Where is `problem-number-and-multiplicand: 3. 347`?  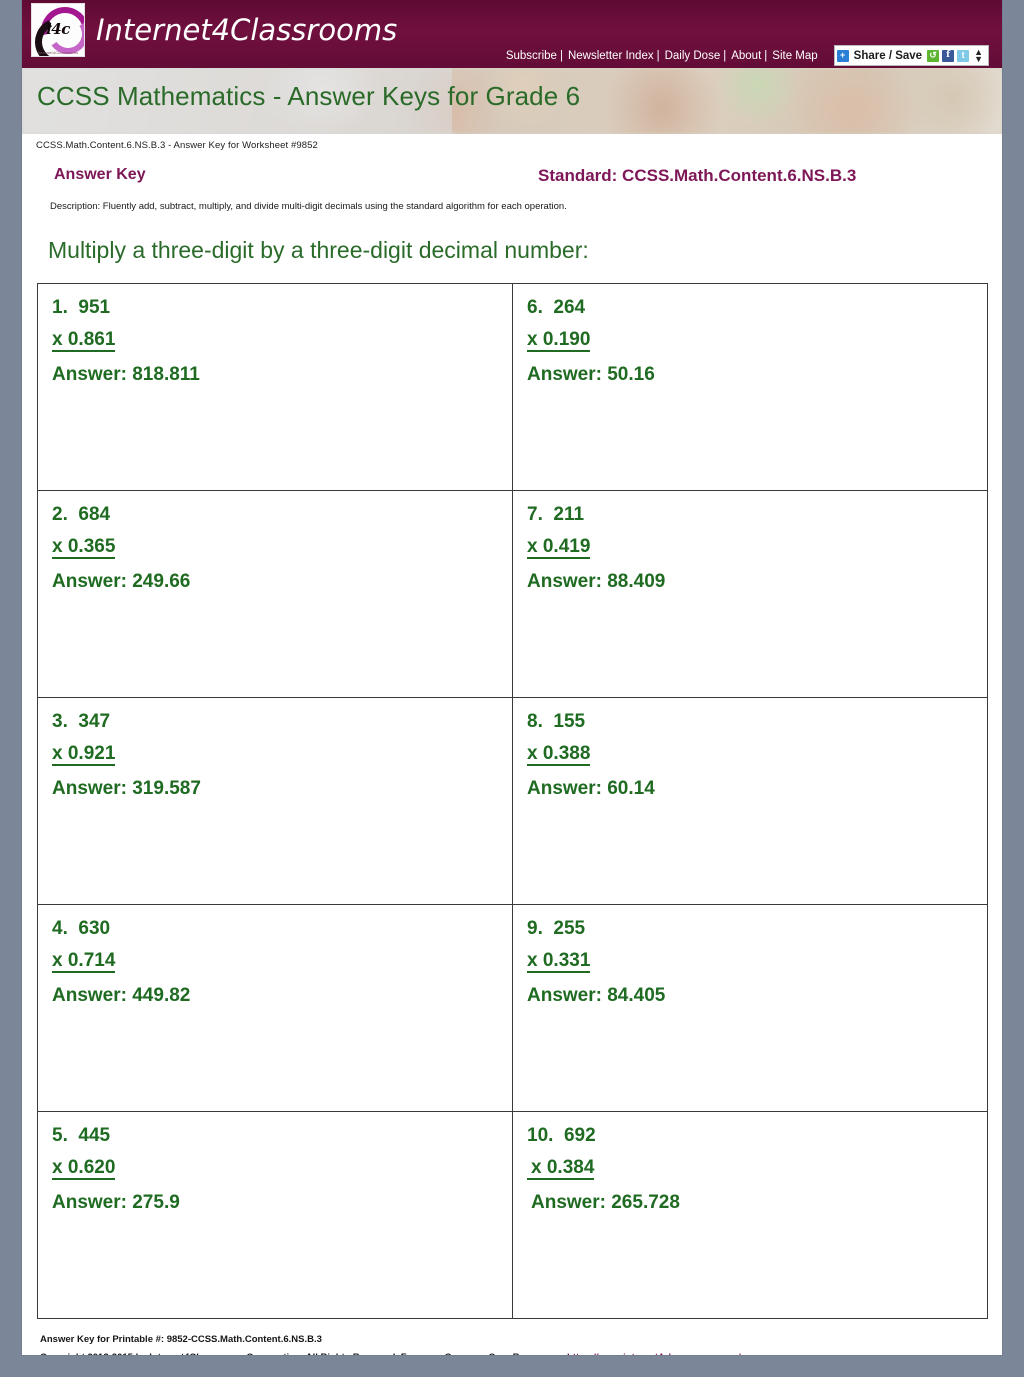 problem-number-and-multiplicand: 3. 347 is located at coordinates (81, 721).